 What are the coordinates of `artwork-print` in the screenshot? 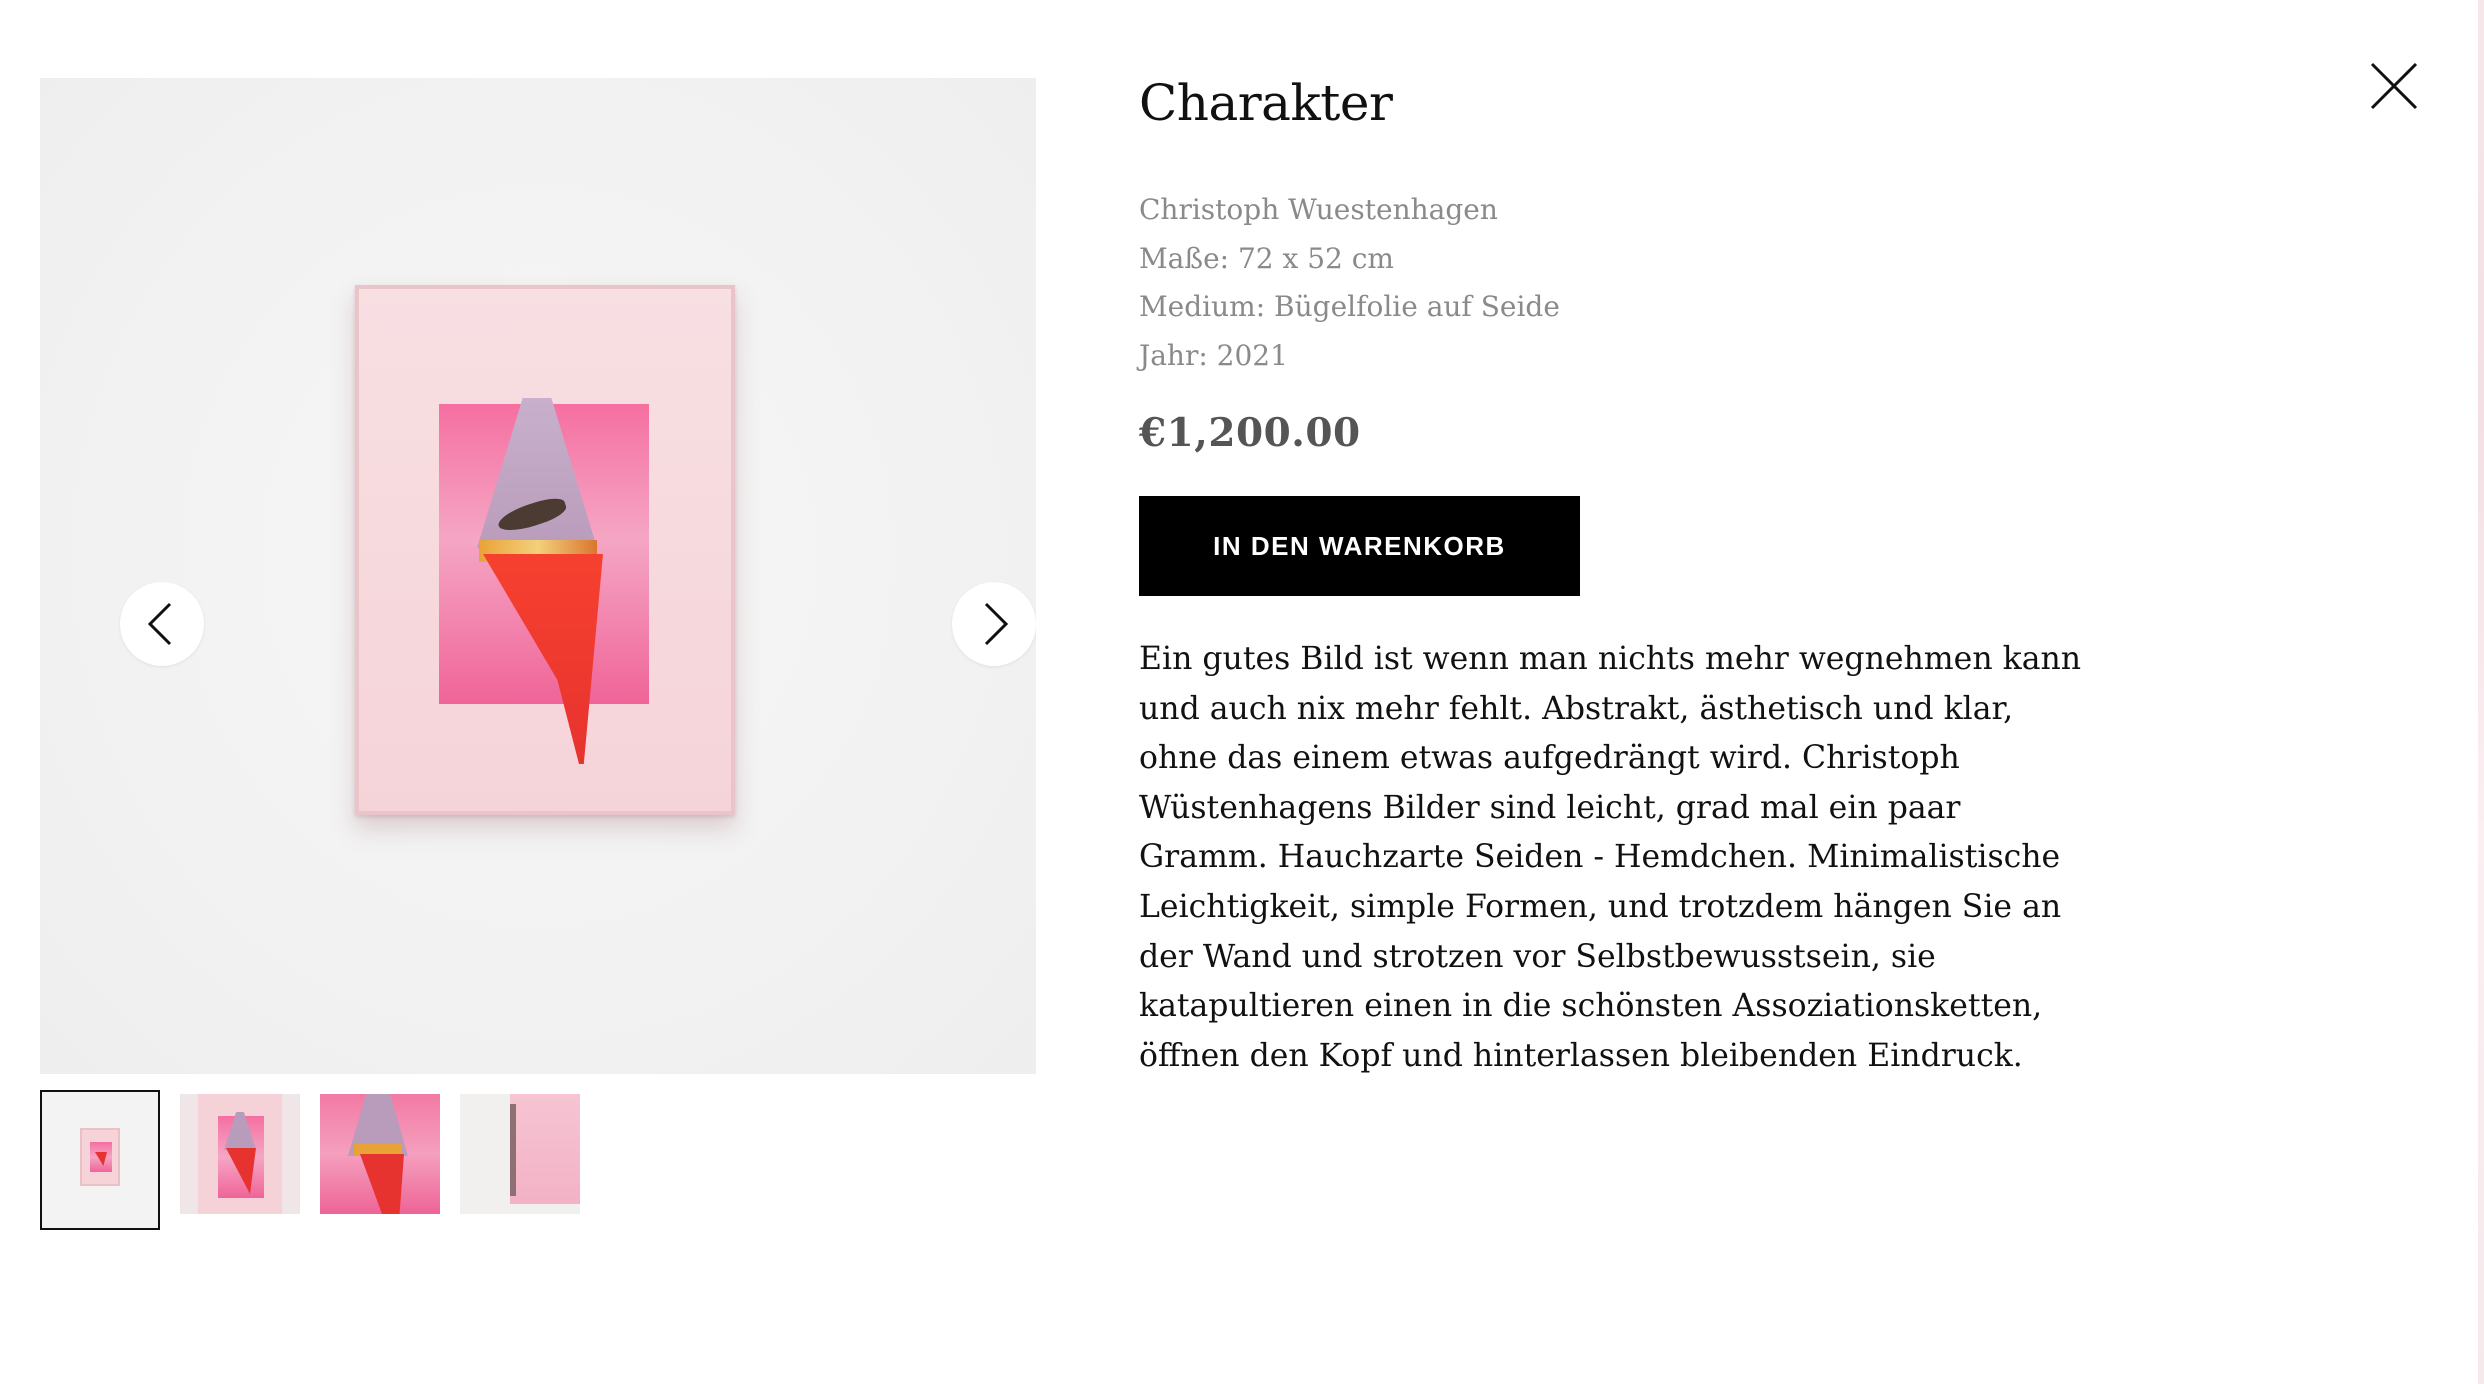 It's located at (544, 581).